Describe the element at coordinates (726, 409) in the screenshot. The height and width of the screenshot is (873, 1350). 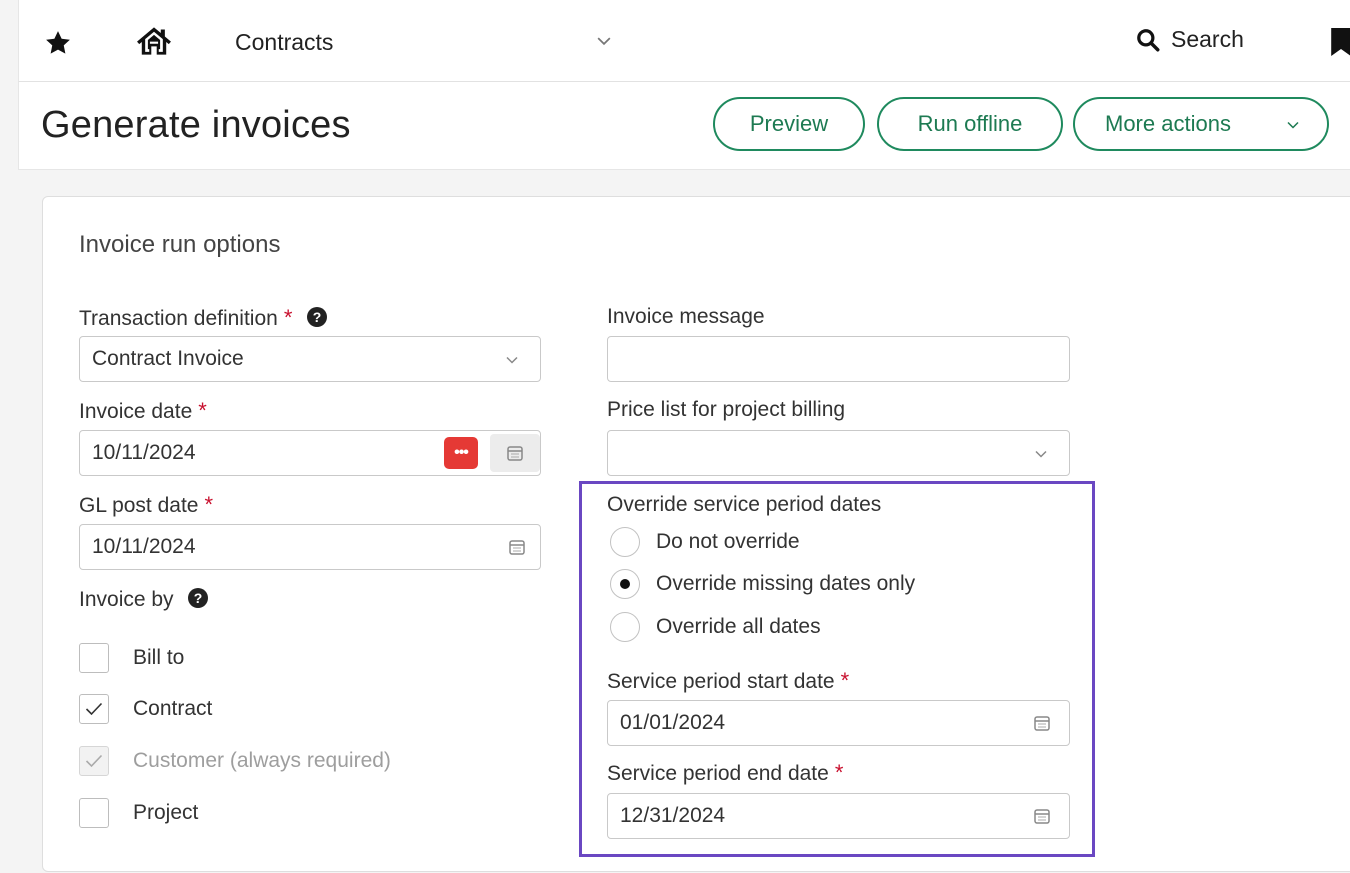
I see `price-list-label: Price list for project billing` at that location.